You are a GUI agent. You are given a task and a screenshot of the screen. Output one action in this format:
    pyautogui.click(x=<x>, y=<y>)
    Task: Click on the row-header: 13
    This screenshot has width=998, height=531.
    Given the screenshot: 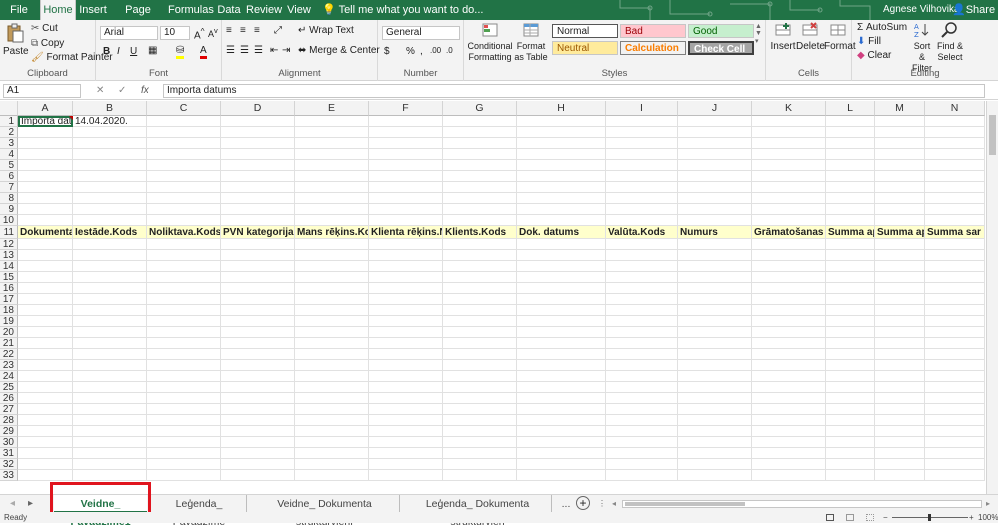 What is the action you would take?
    pyautogui.click(x=9, y=255)
    